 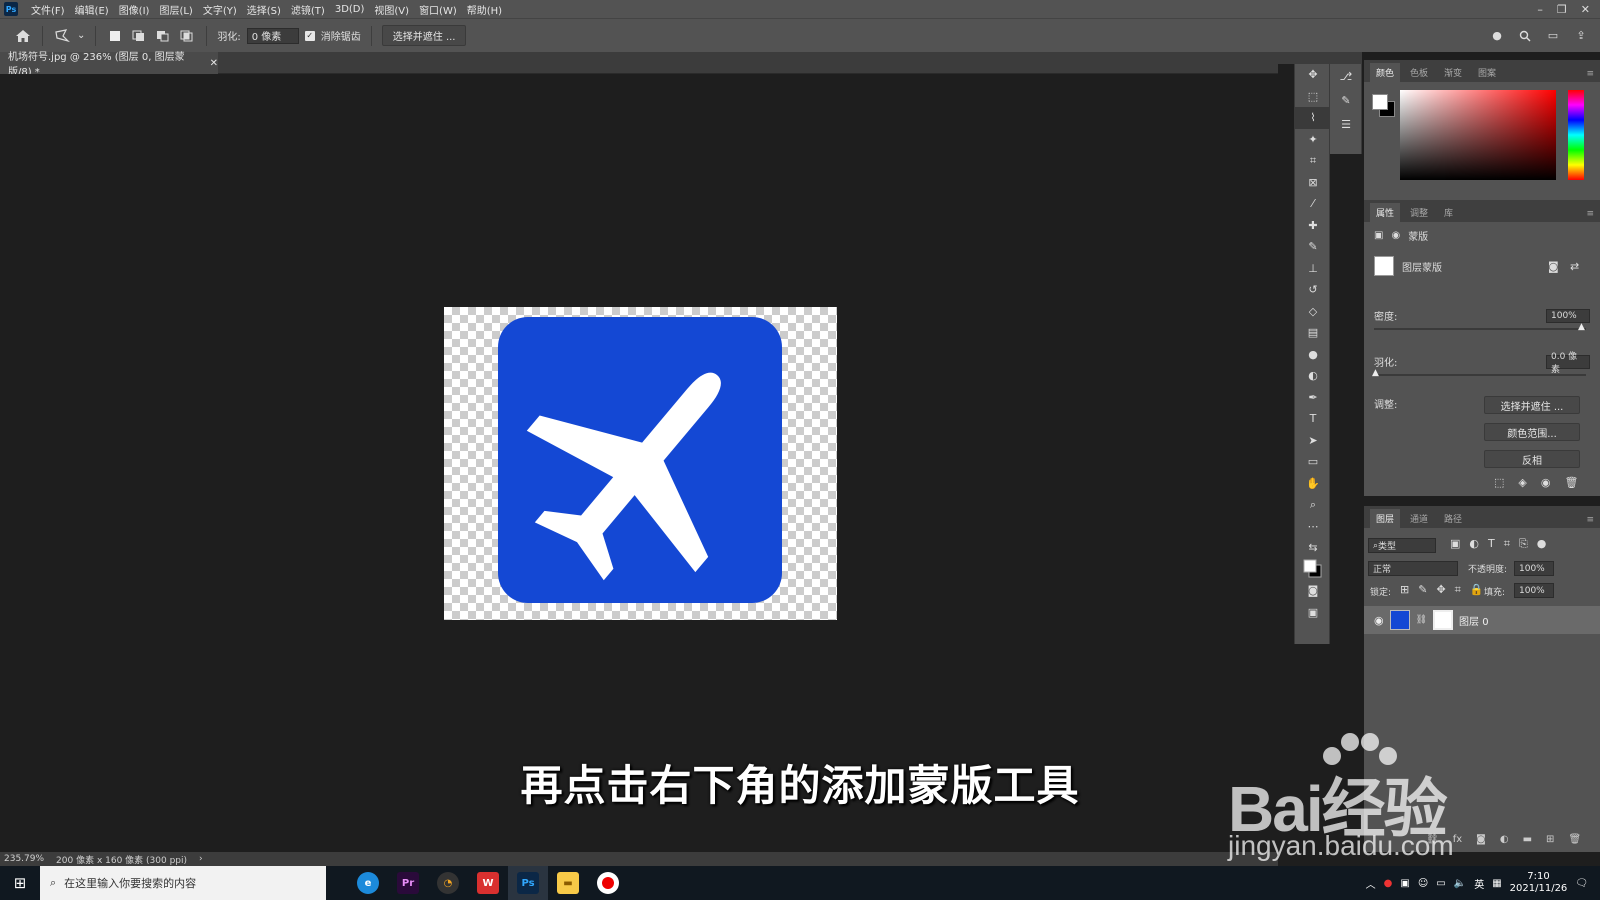 What do you see at coordinates (1313, 505) in the screenshot?
I see `zoom-tool-icon: ⌕` at bounding box center [1313, 505].